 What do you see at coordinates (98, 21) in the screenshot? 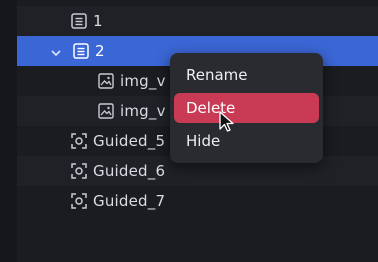
I see `layer-label: 1` at bounding box center [98, 21].